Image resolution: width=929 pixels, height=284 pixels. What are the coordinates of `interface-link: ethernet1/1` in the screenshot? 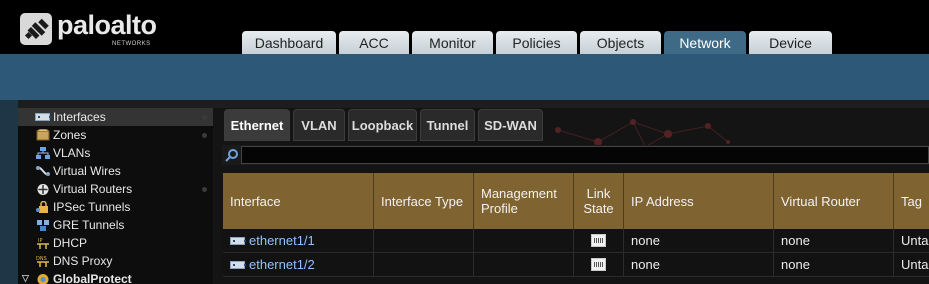 It's located at (282, 240).